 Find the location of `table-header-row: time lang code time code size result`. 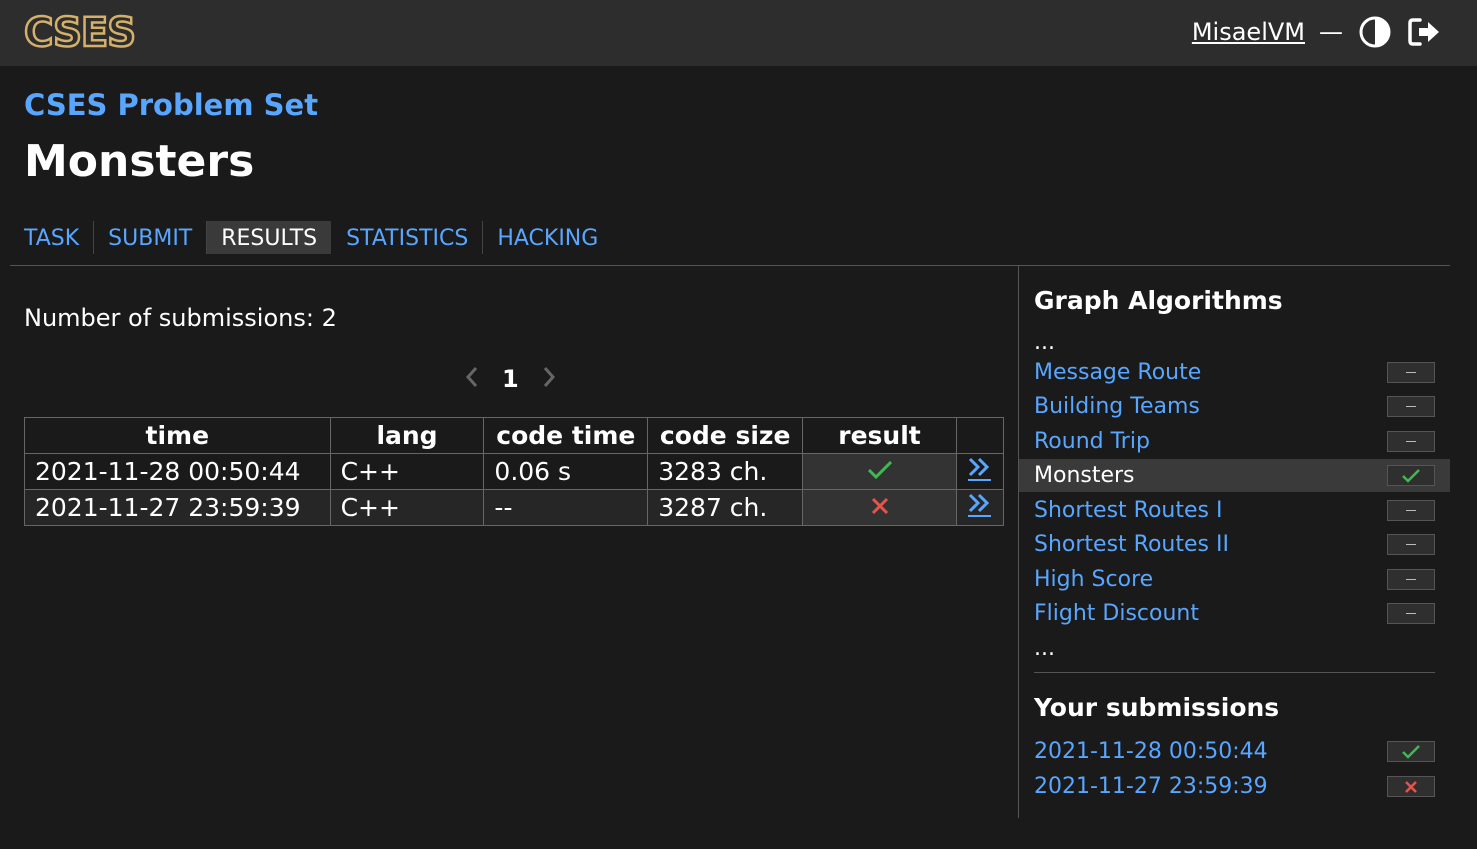

table-header-row: time lang code time code size result is located at coordinates (514, 435).